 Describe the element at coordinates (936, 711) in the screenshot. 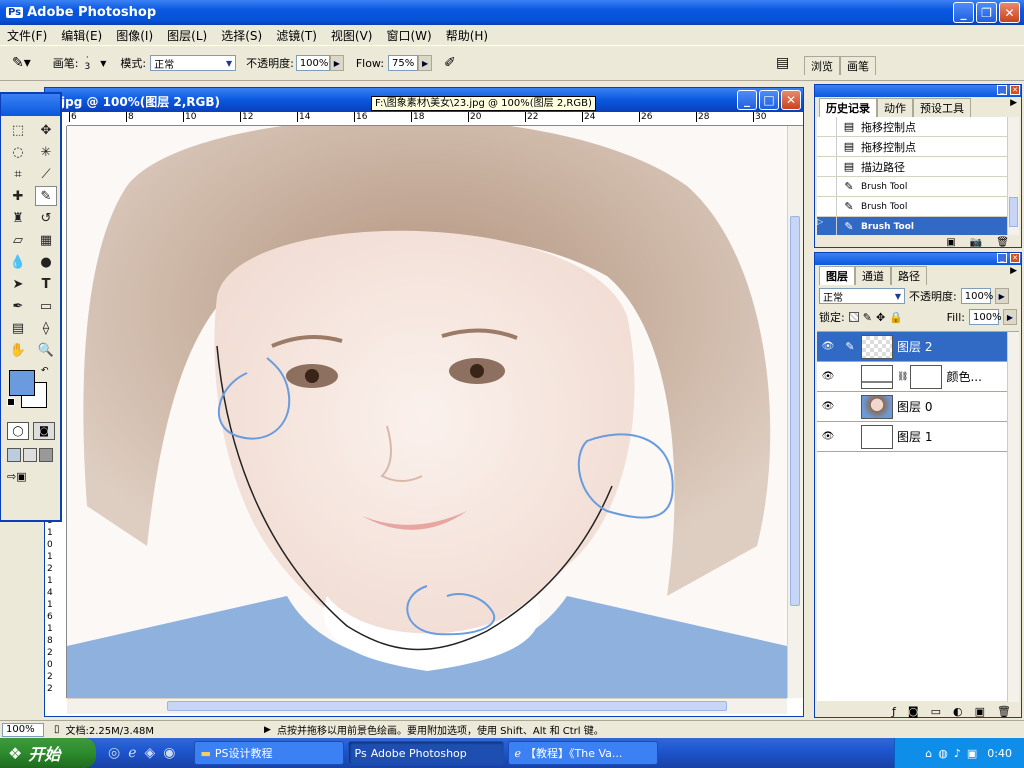

I see `new-set-icon: ▭` at that location.